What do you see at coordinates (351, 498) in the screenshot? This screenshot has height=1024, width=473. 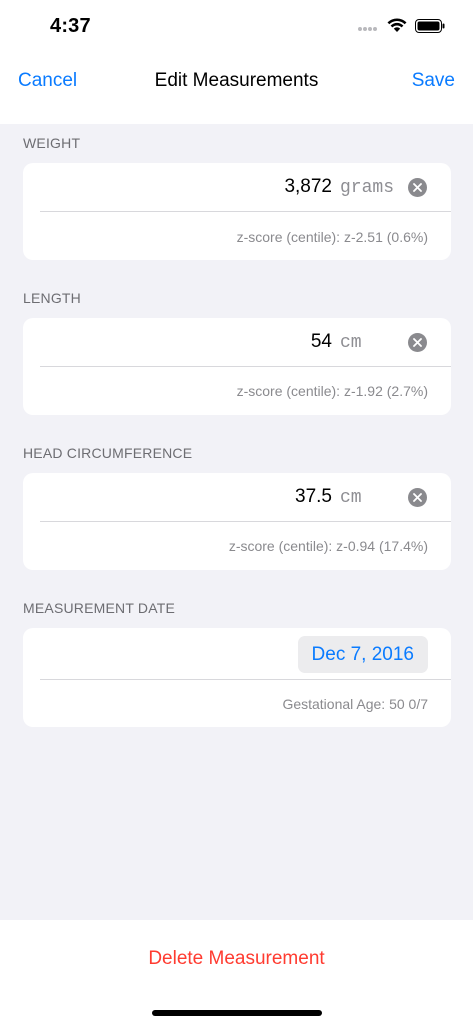 I see `head-unit-label: cm` at bounding box center [351, 498].